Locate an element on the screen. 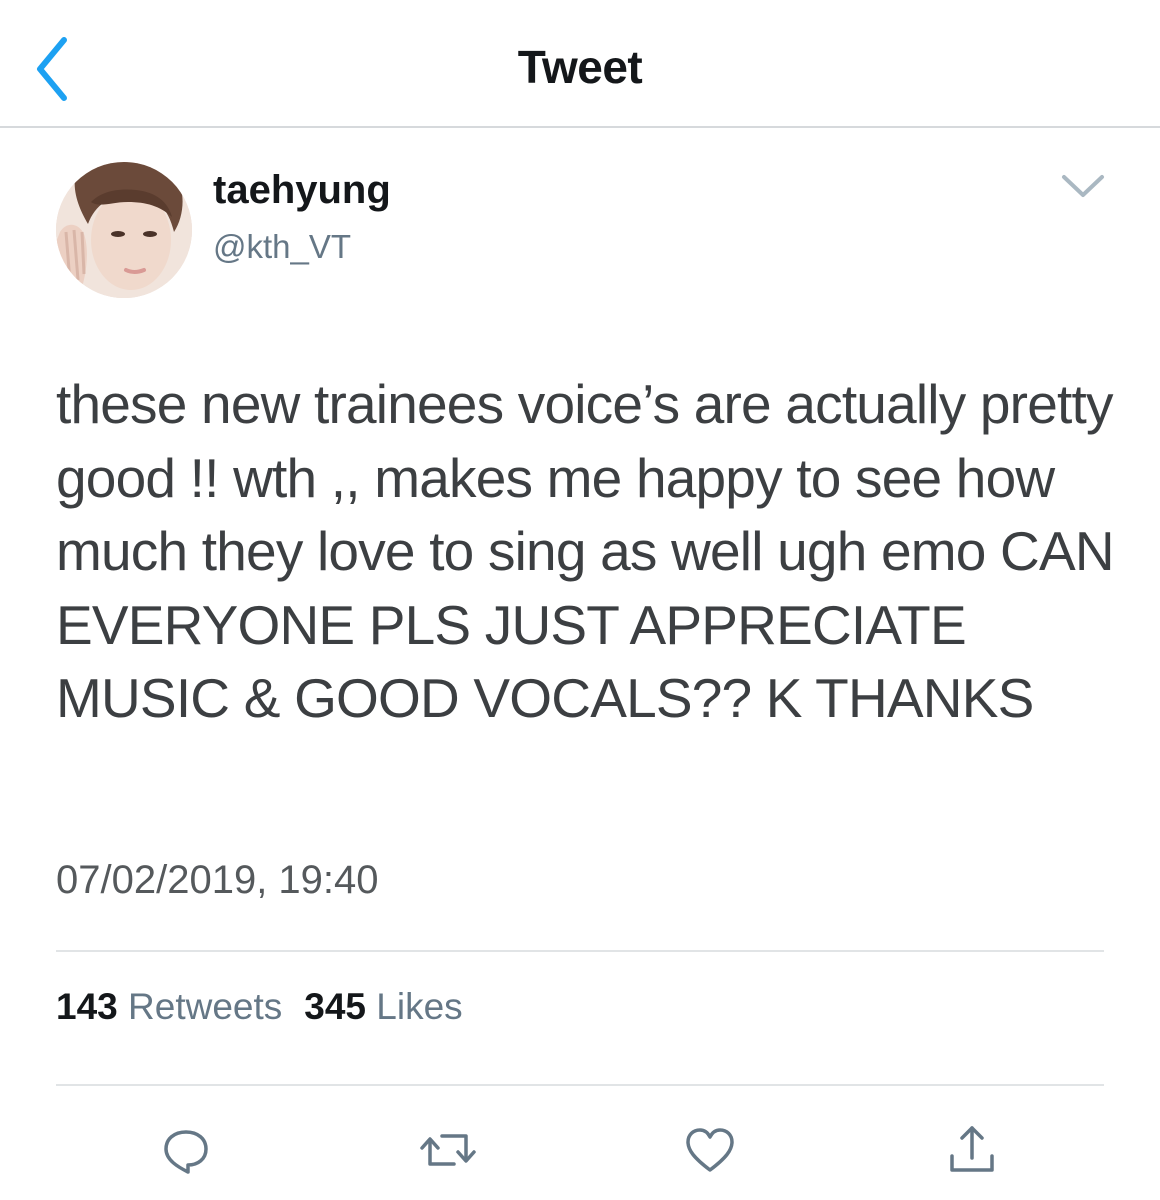 This screenshot has width=1160, height=1200. chevron-down-icon is located at coordinates (1083, 186).